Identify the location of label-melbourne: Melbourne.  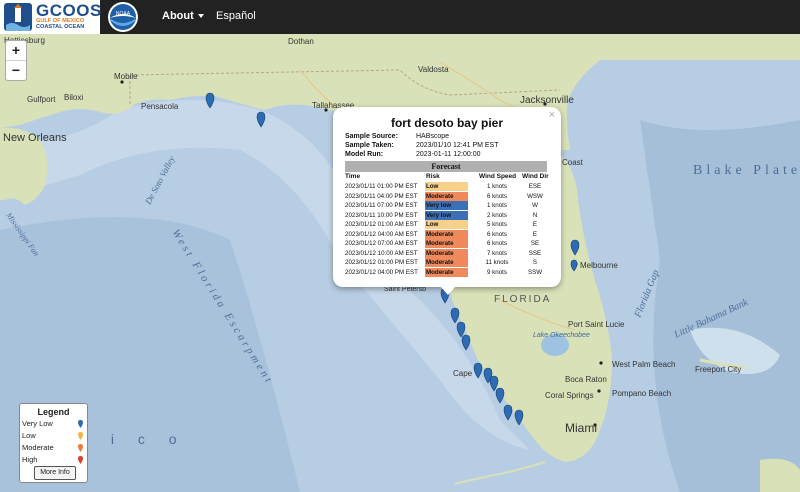
(599, 265).